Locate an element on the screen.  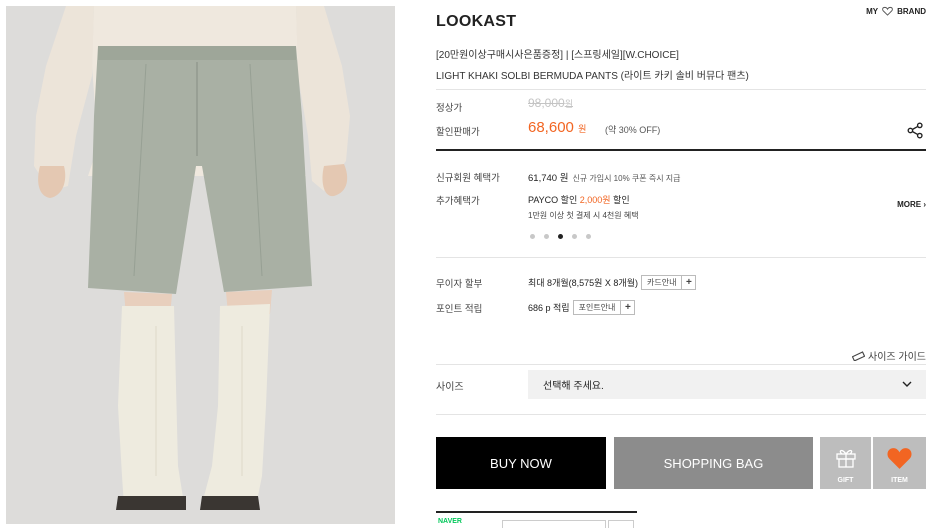
heart-outline-icon is located at coordinates (887, 11).